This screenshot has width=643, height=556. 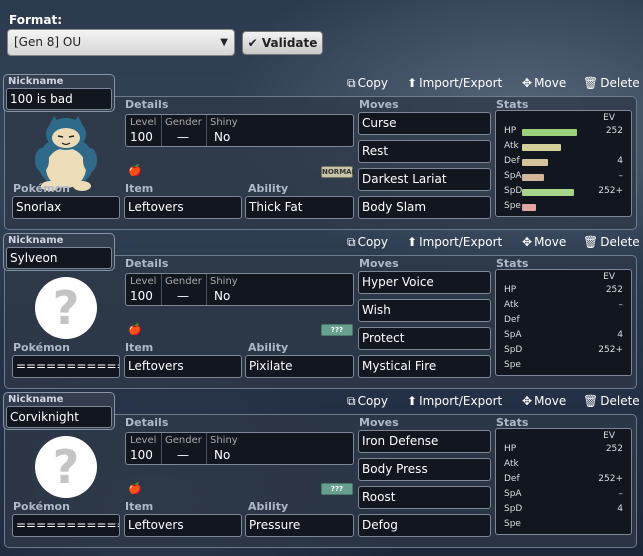 What do you see at coordinates (461, 83) in the screenshot?
I see `import-export-label: Import/Export` at bounding box center [461, 83].